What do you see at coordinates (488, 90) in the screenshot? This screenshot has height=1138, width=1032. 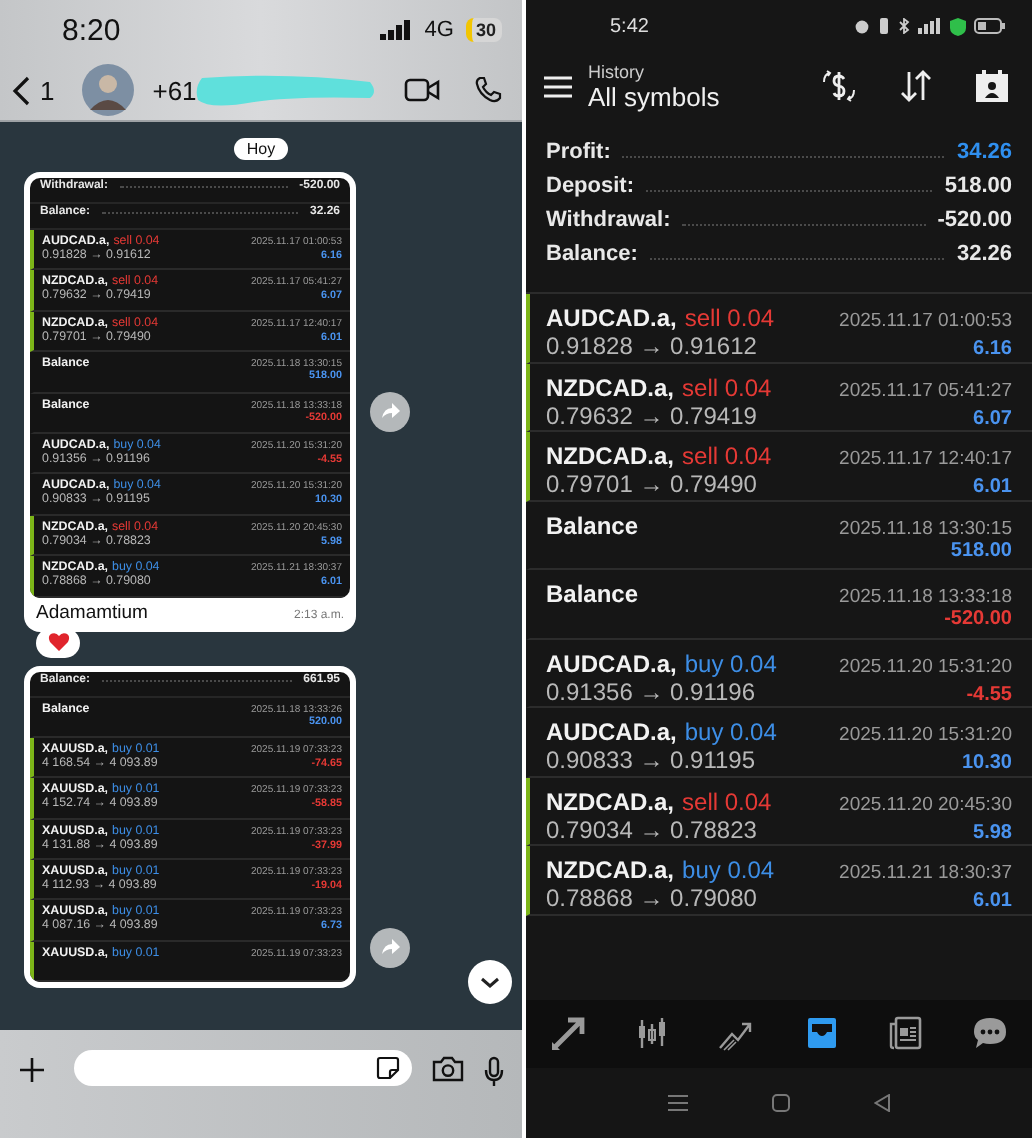 I see `phone-icon` at bounding box center [488, 90].